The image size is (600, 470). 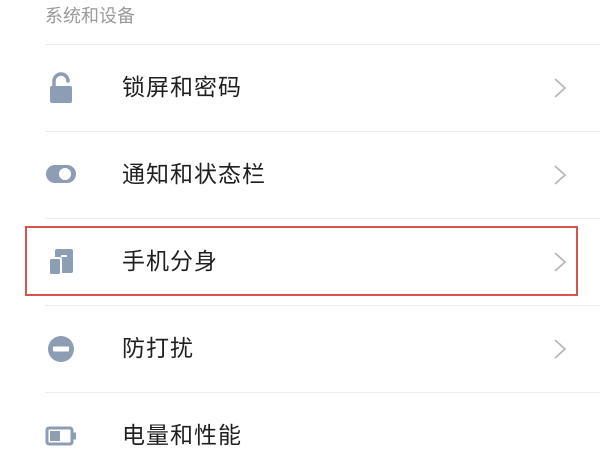 What do you see at coordinates (61, 349) in the screenshot?
I see `do-not-disturb-icon` at bounding box center [61, 349].